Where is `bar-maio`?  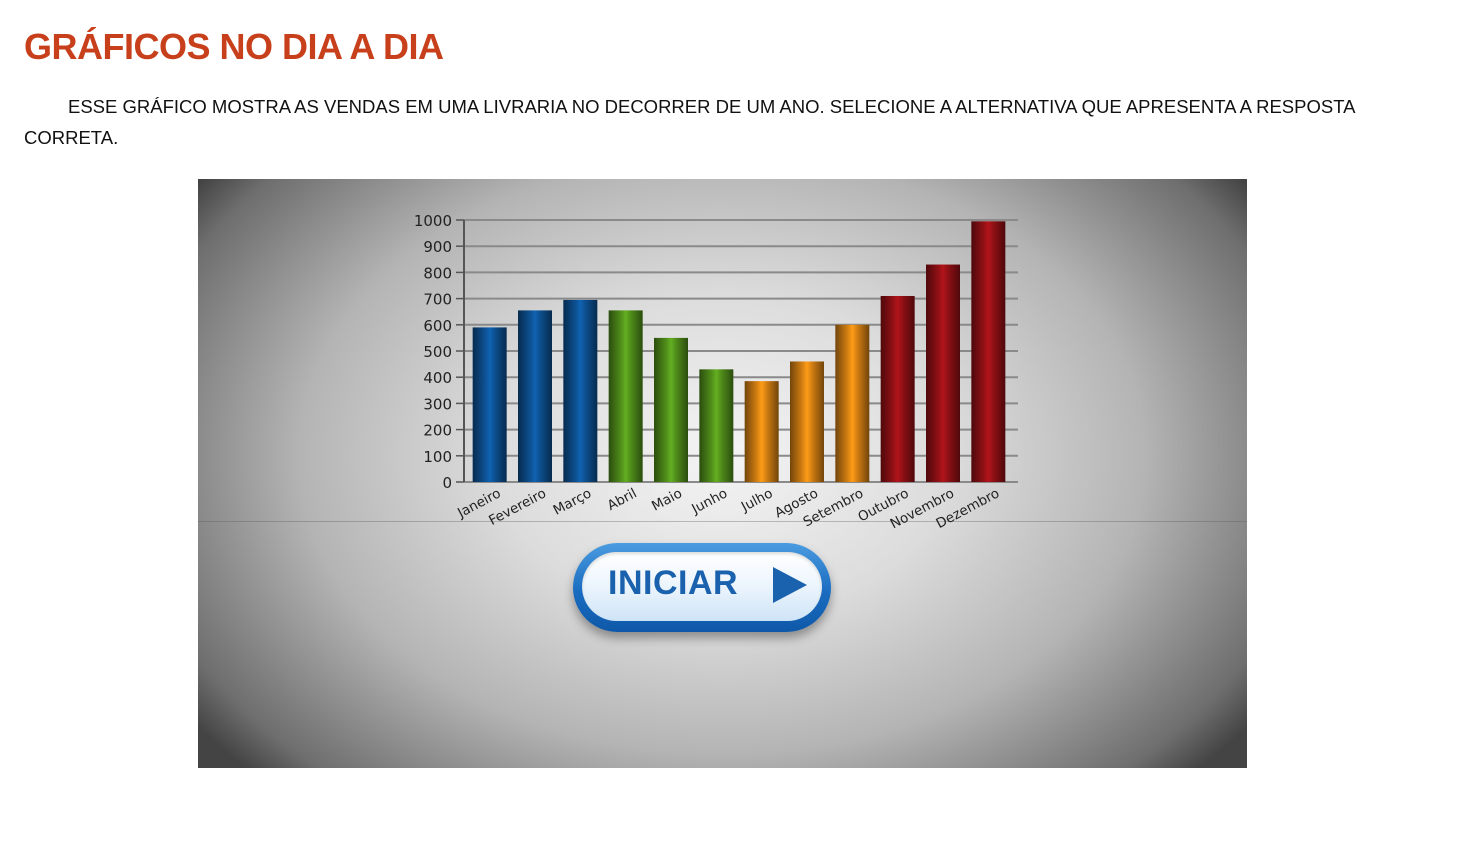 bar-maio is located at coordinates (671, 409).